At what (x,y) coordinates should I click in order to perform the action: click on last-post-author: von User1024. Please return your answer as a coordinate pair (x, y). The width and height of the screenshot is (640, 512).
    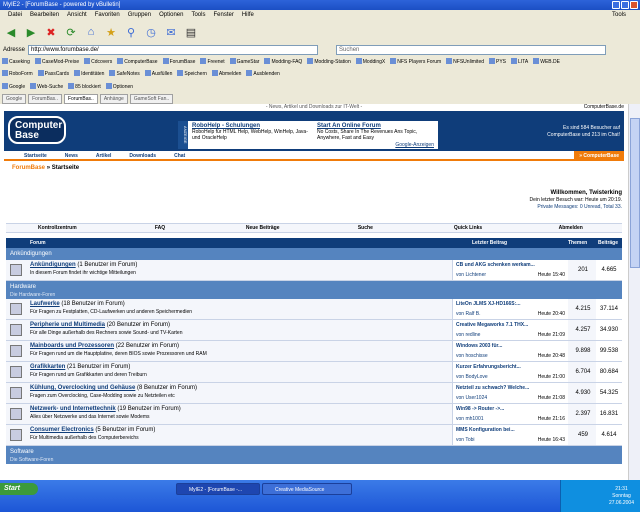
    Looking at the image, I should click on (471, 398).